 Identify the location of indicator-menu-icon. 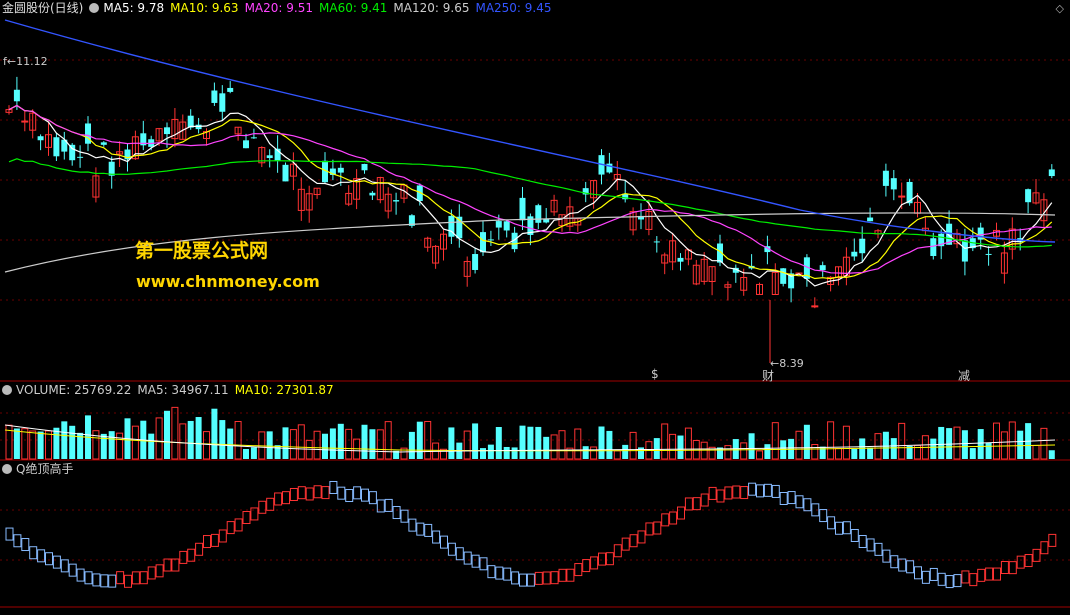
(7, 469).